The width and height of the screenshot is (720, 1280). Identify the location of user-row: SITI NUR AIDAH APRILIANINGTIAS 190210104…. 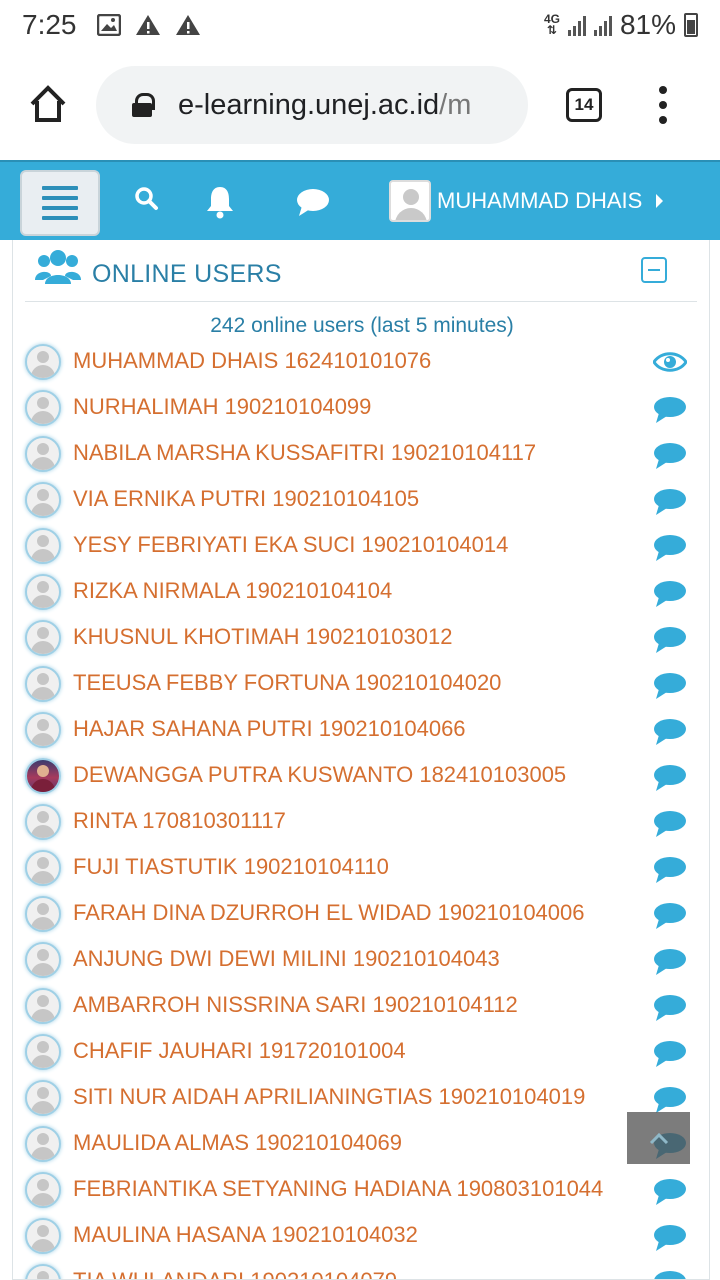
(361, 1103).